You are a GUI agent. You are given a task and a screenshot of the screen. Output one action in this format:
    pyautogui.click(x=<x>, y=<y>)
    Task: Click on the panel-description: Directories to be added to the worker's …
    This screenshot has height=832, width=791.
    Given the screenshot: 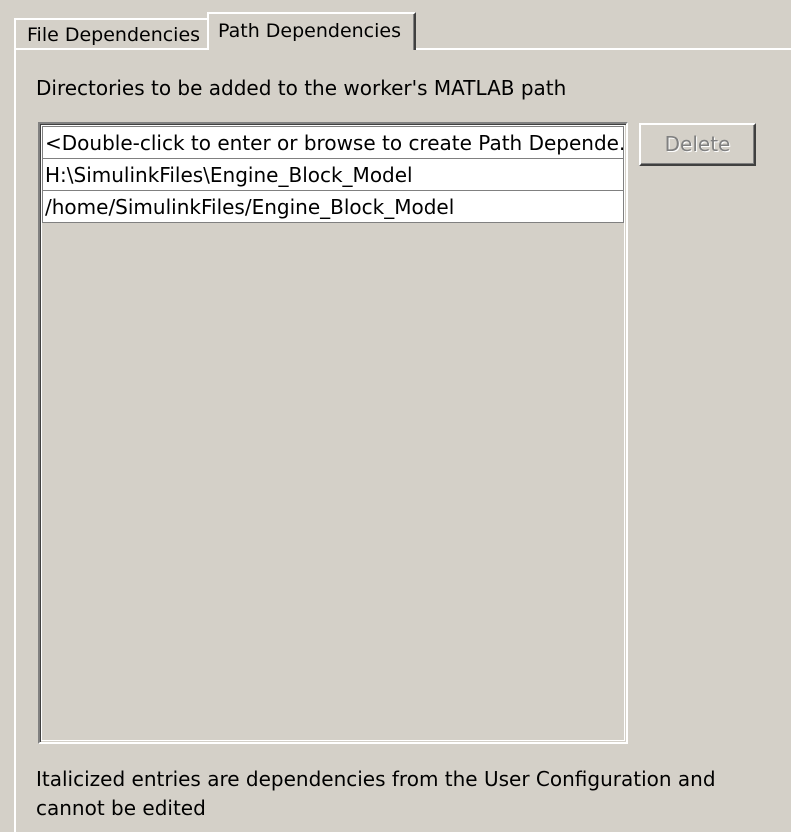 What is the action you would take?
    pyautogui.click(x=301, y=88)
    